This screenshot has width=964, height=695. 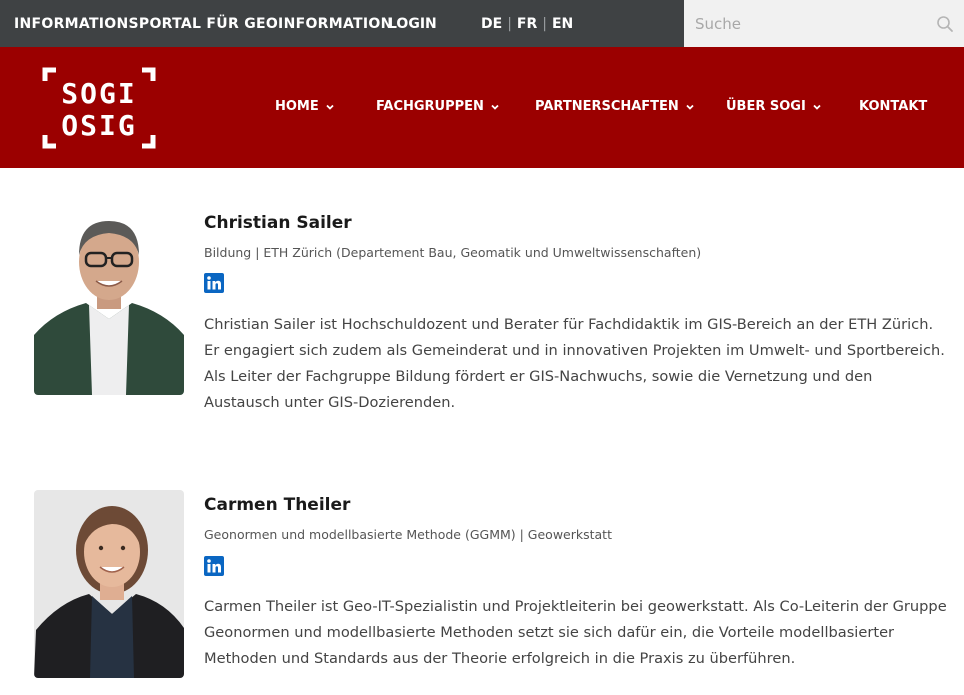 I want to click on lang-de: DE, so click(x=491, y=24).